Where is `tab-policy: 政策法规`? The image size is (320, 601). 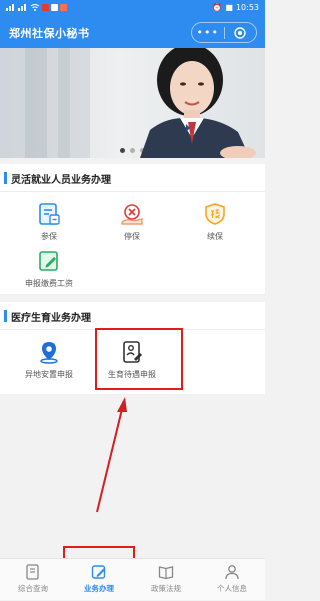
tab-policy: 政策法规 is located at coordinates (166, 580).